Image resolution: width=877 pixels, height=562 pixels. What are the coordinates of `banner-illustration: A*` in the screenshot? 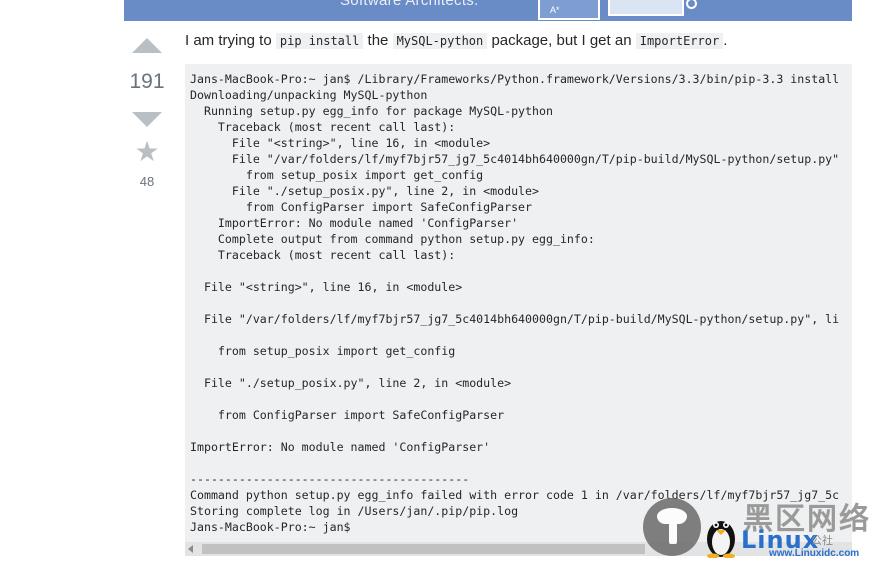 It's located at (638, 10).